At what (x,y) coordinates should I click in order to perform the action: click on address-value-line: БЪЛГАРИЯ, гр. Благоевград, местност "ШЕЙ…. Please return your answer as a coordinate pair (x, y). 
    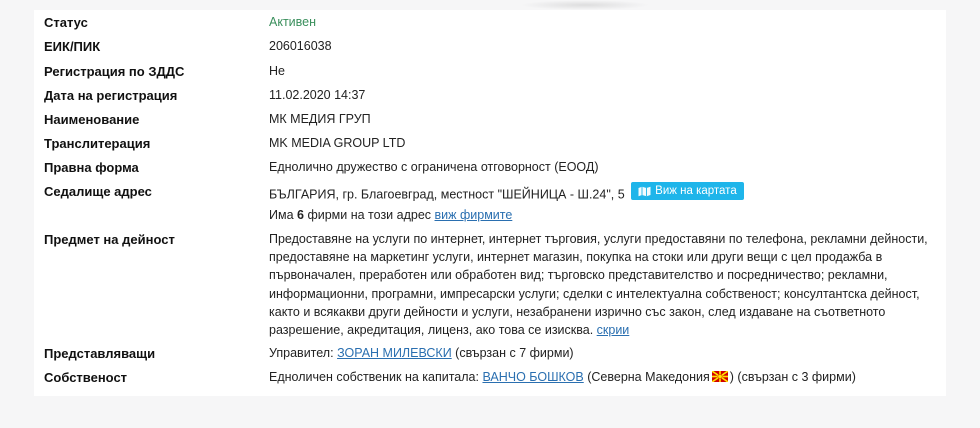
    Looking at the image, I should click on (506, 192).